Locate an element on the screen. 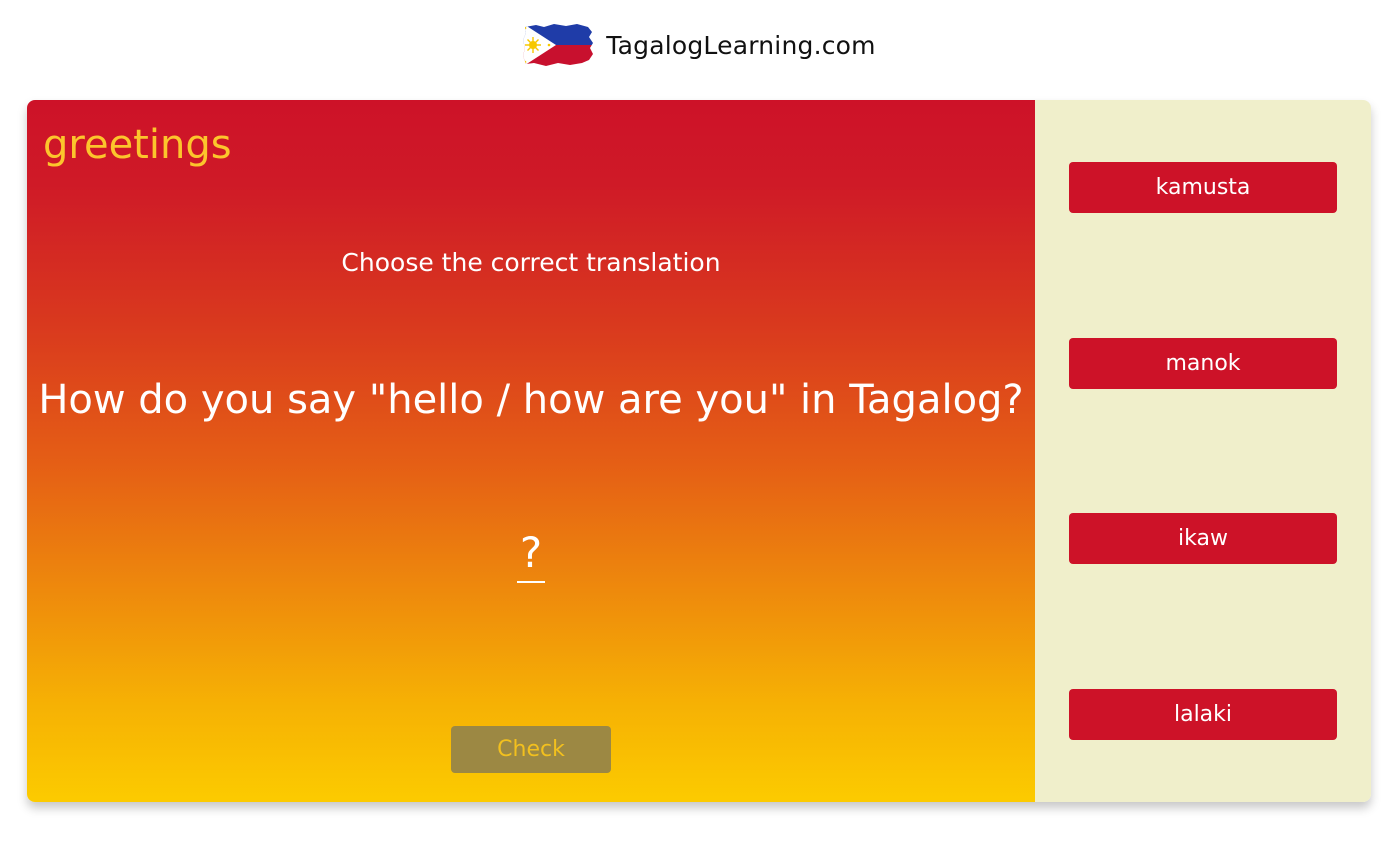 Image resolution: width=1398 pixels, height=845 pixels. site-logo-link: TagalogLearning.com is located at coordinates (699, 45).